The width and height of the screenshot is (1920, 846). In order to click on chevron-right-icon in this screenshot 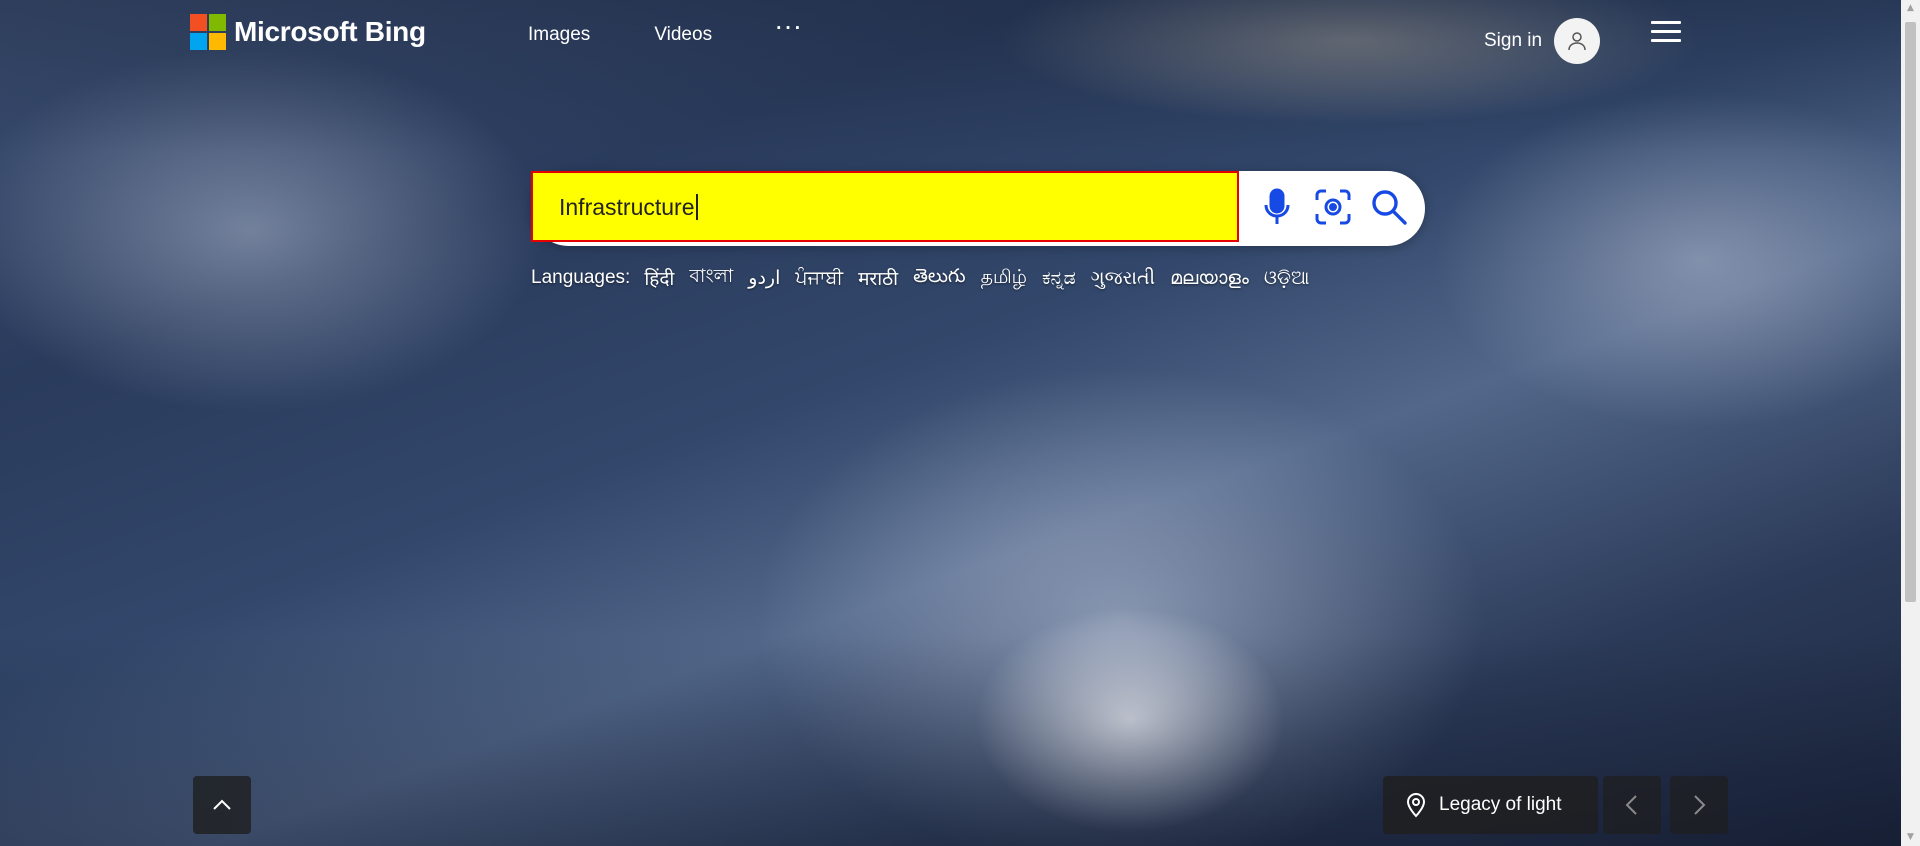, I will do `click(1700, 805)`.